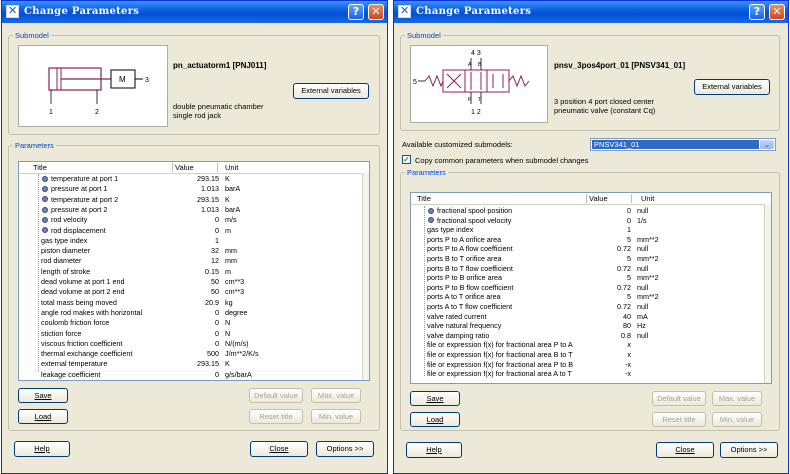 Image resolution: width=790 pixels, height=474 pixels. Describe the element at coordinates (42, 449) in the screenshot. I see `left-help-button: Help` at that location.